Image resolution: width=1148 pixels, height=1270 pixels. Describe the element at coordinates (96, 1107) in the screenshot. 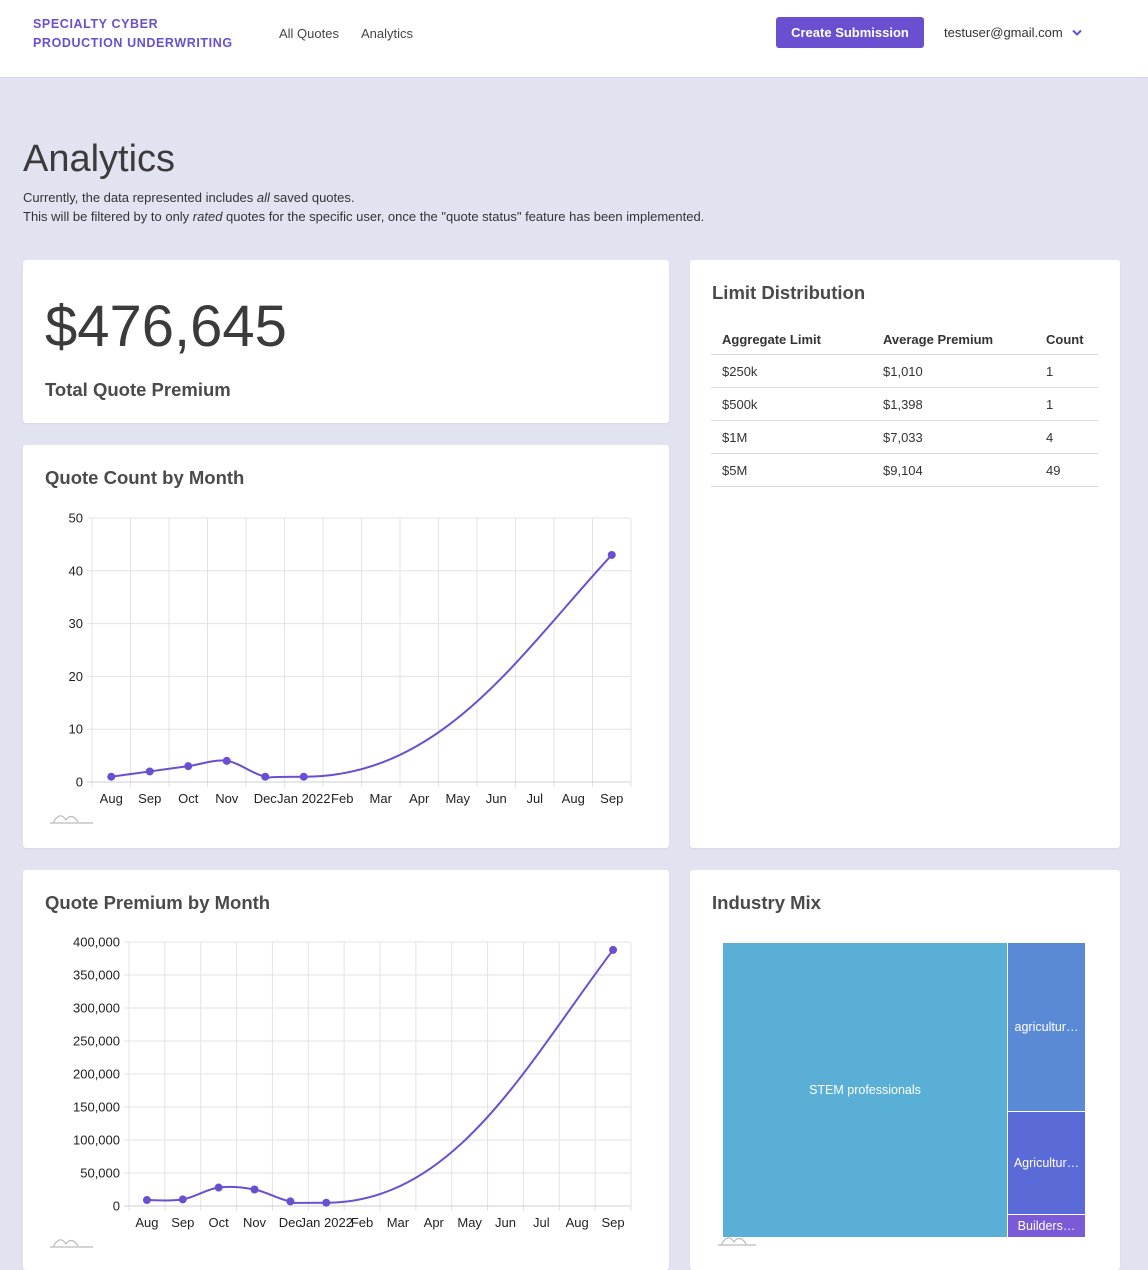

I see `y-tick-label: 150,000` at that location.